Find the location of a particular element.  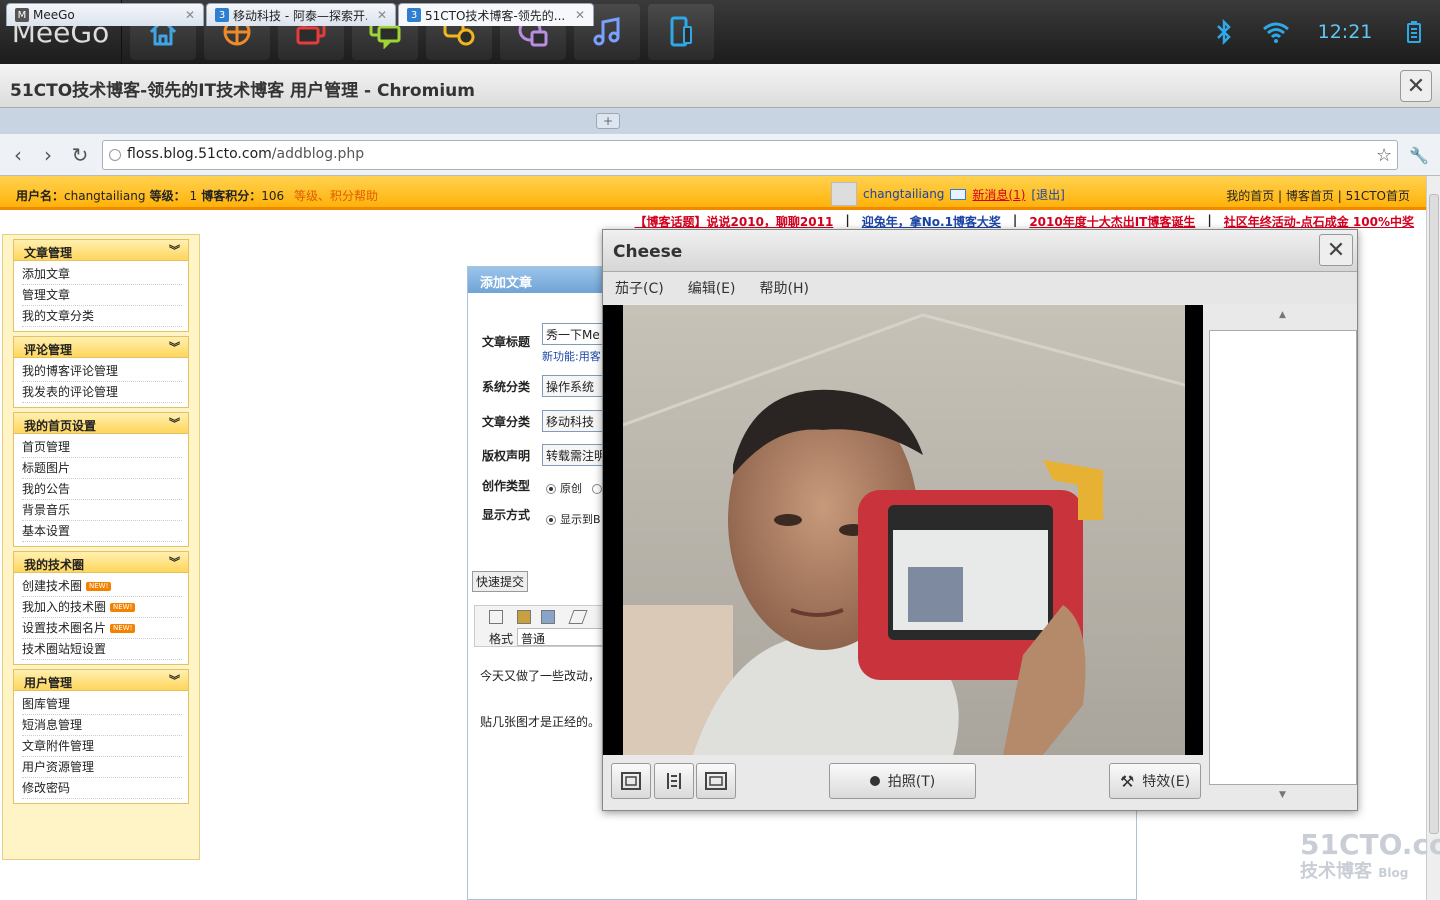

tab-51cto-blog: 3 51CTO技术博客-领先的... ✕ is located at coordinates (496, 14).